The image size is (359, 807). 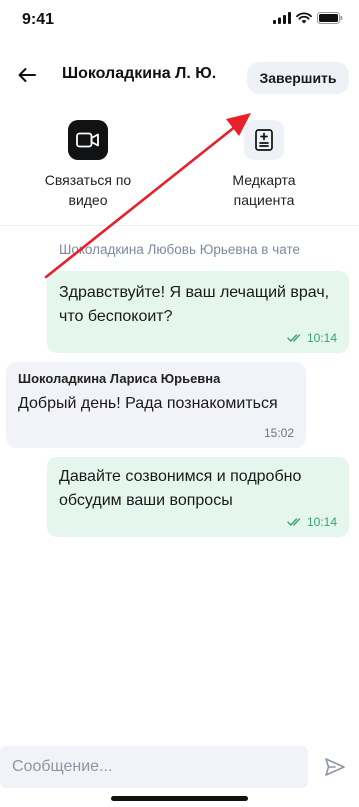 What do you see at coordinates (148, 403) in the screenshot?
I see `message-text: Добрый день! Рада познакомиться` at bounding box center [148, 403].